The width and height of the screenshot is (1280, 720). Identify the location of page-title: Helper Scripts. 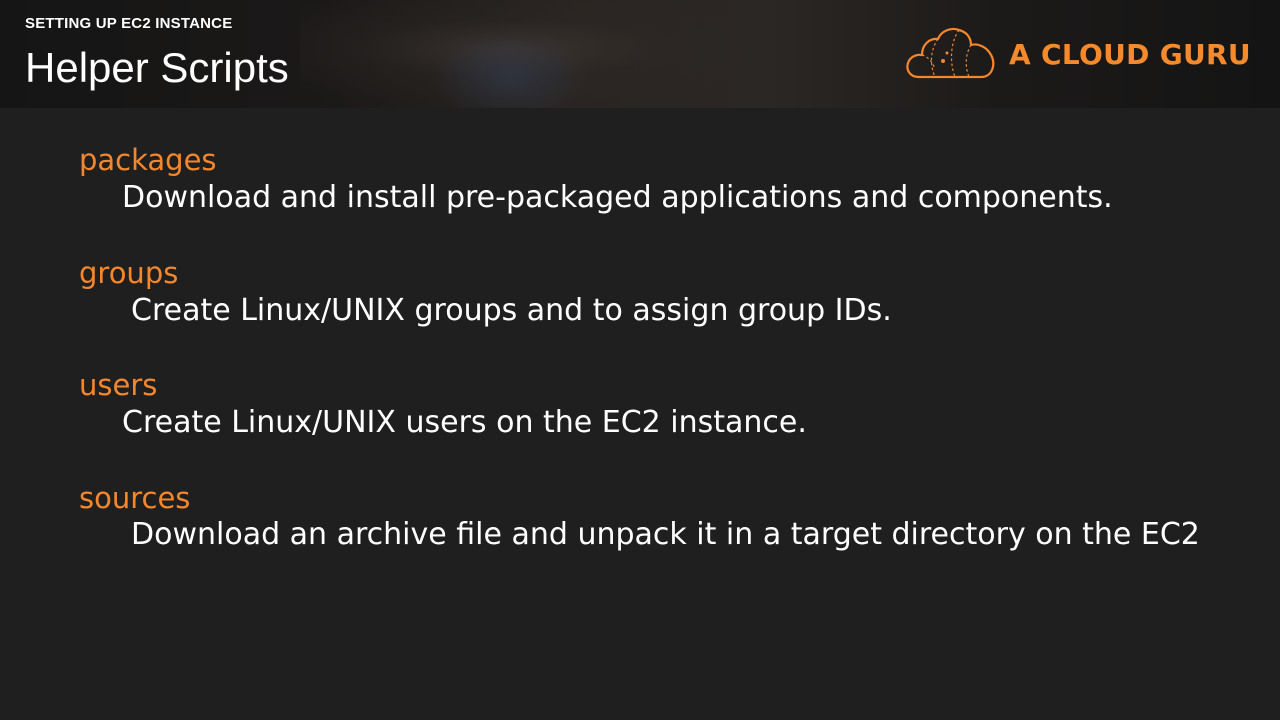
(157, 67).